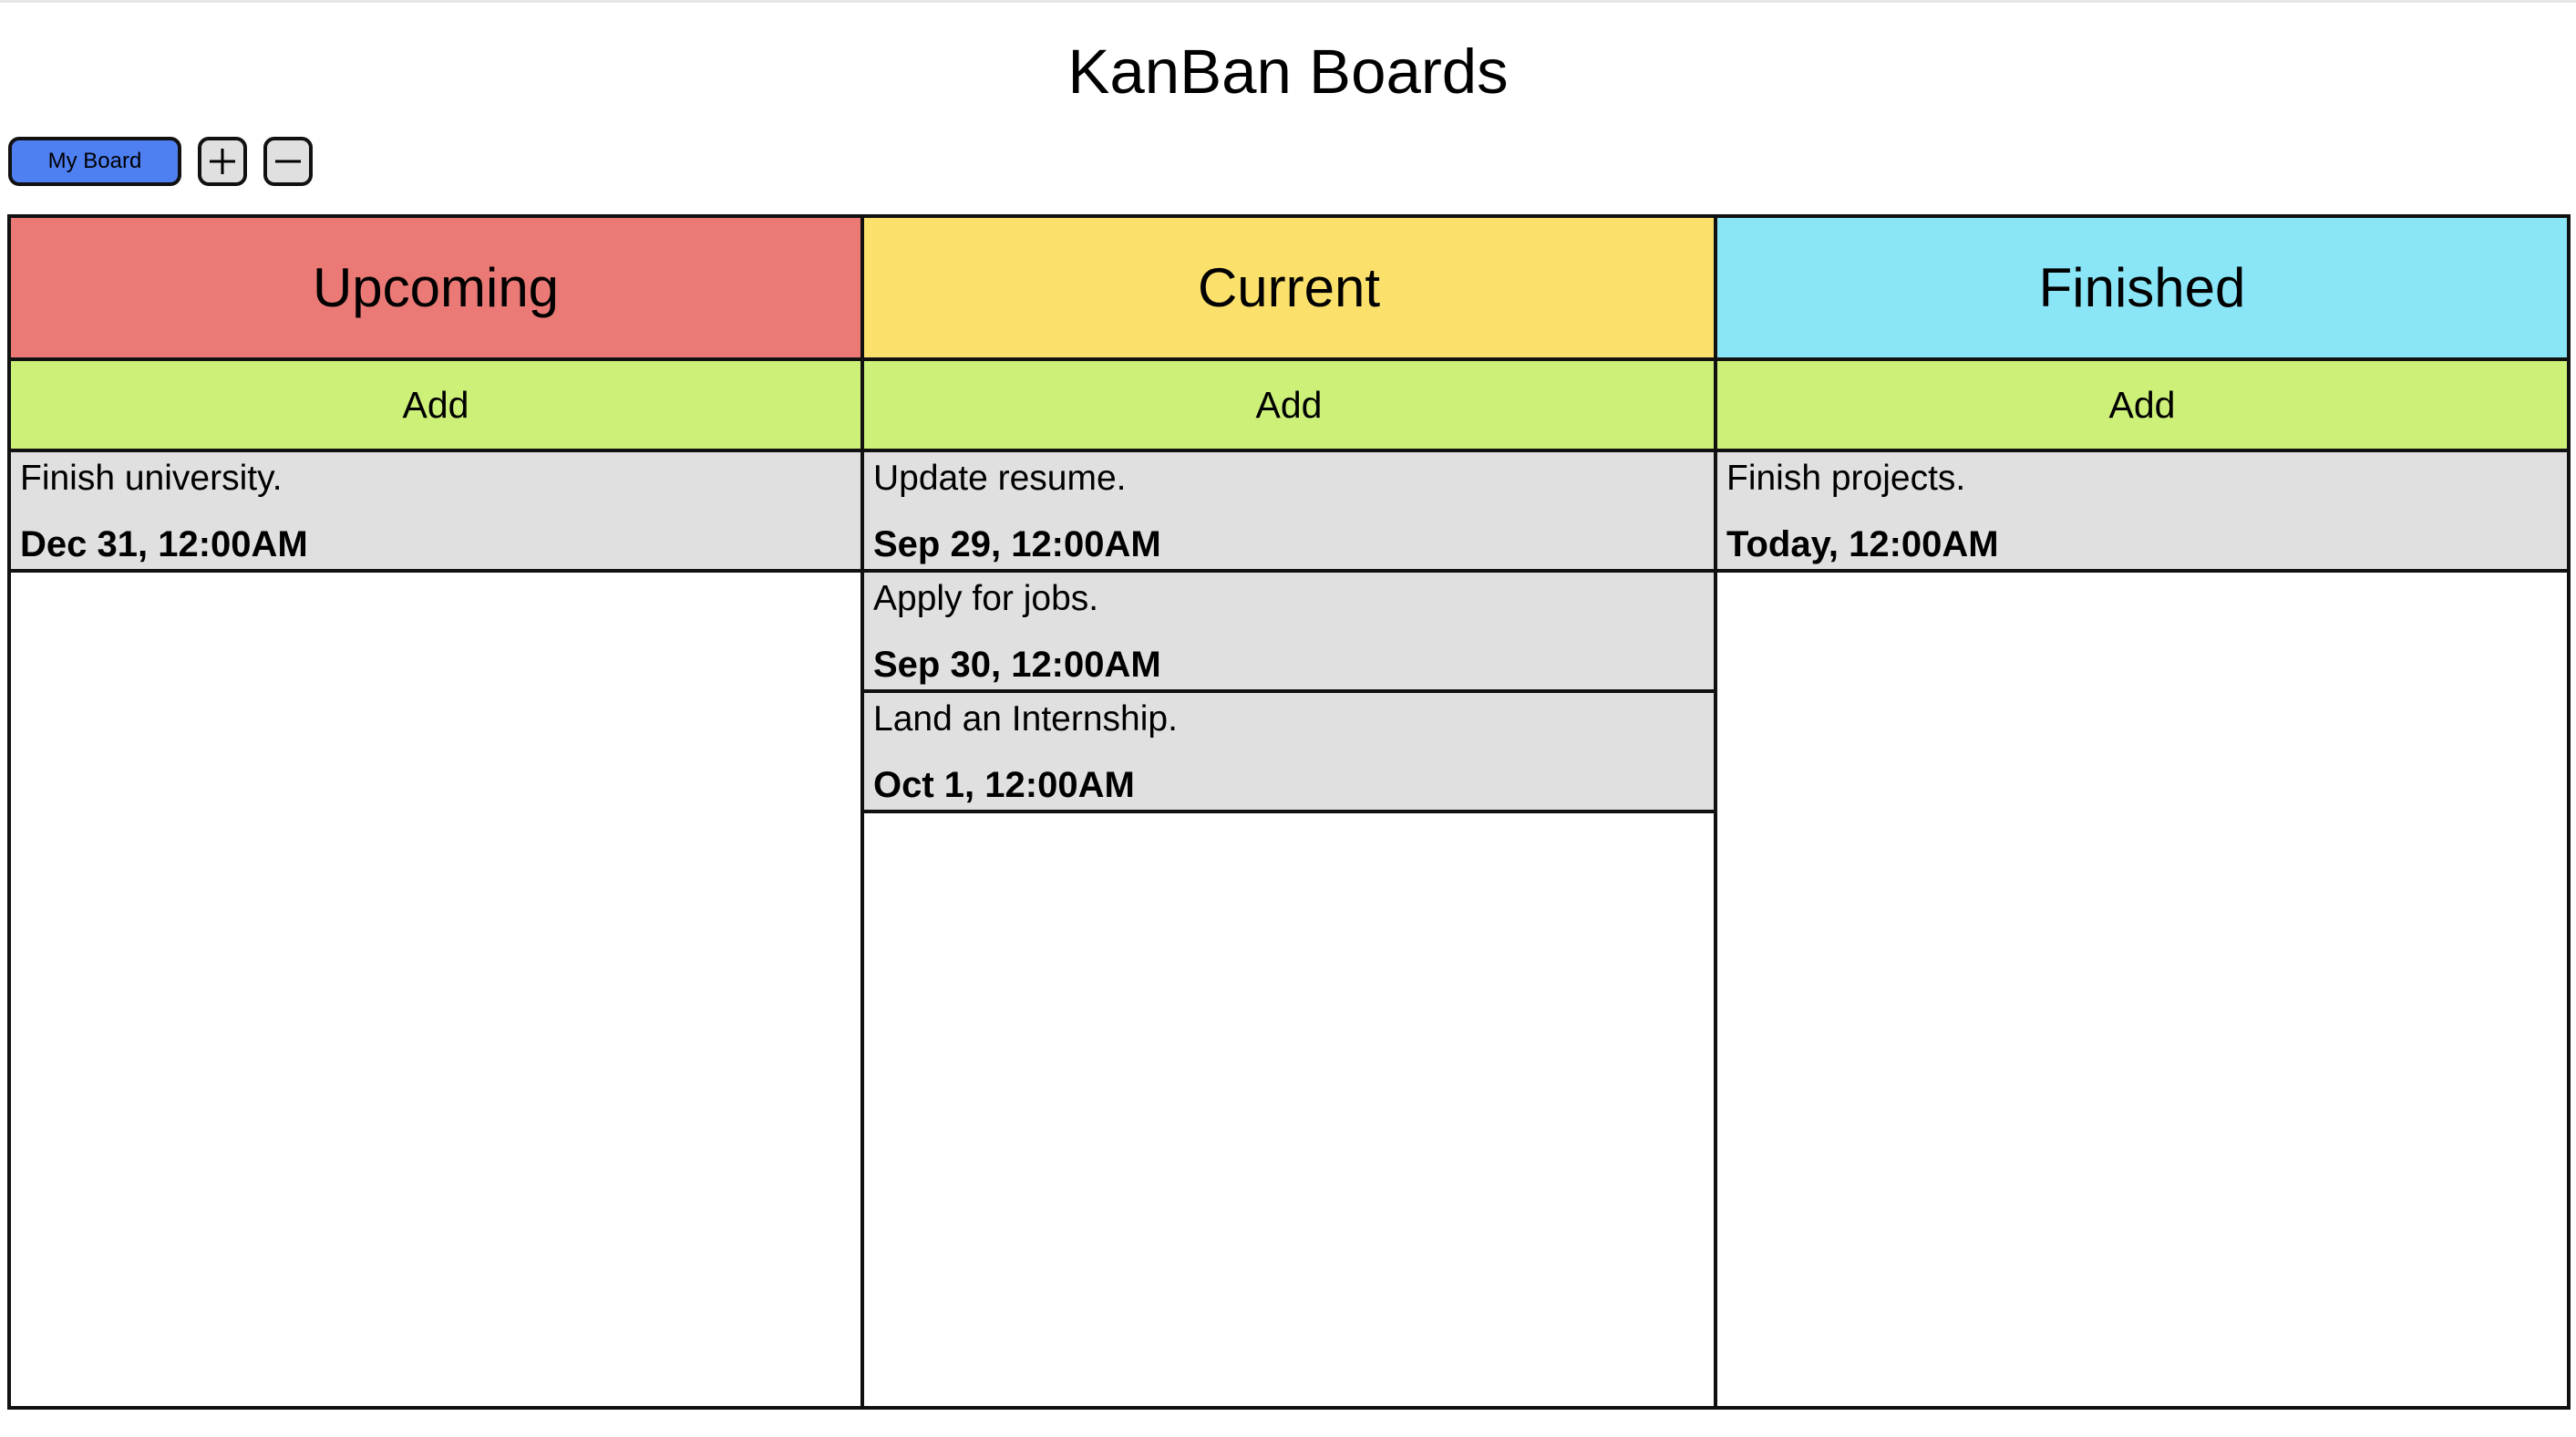 This screenshot has height=1437, width=2576. What do you see at coordinates (435, 406) in the screenshot?
I see `add-card-button-upcoming: Add` at bounding box center [435, 406].